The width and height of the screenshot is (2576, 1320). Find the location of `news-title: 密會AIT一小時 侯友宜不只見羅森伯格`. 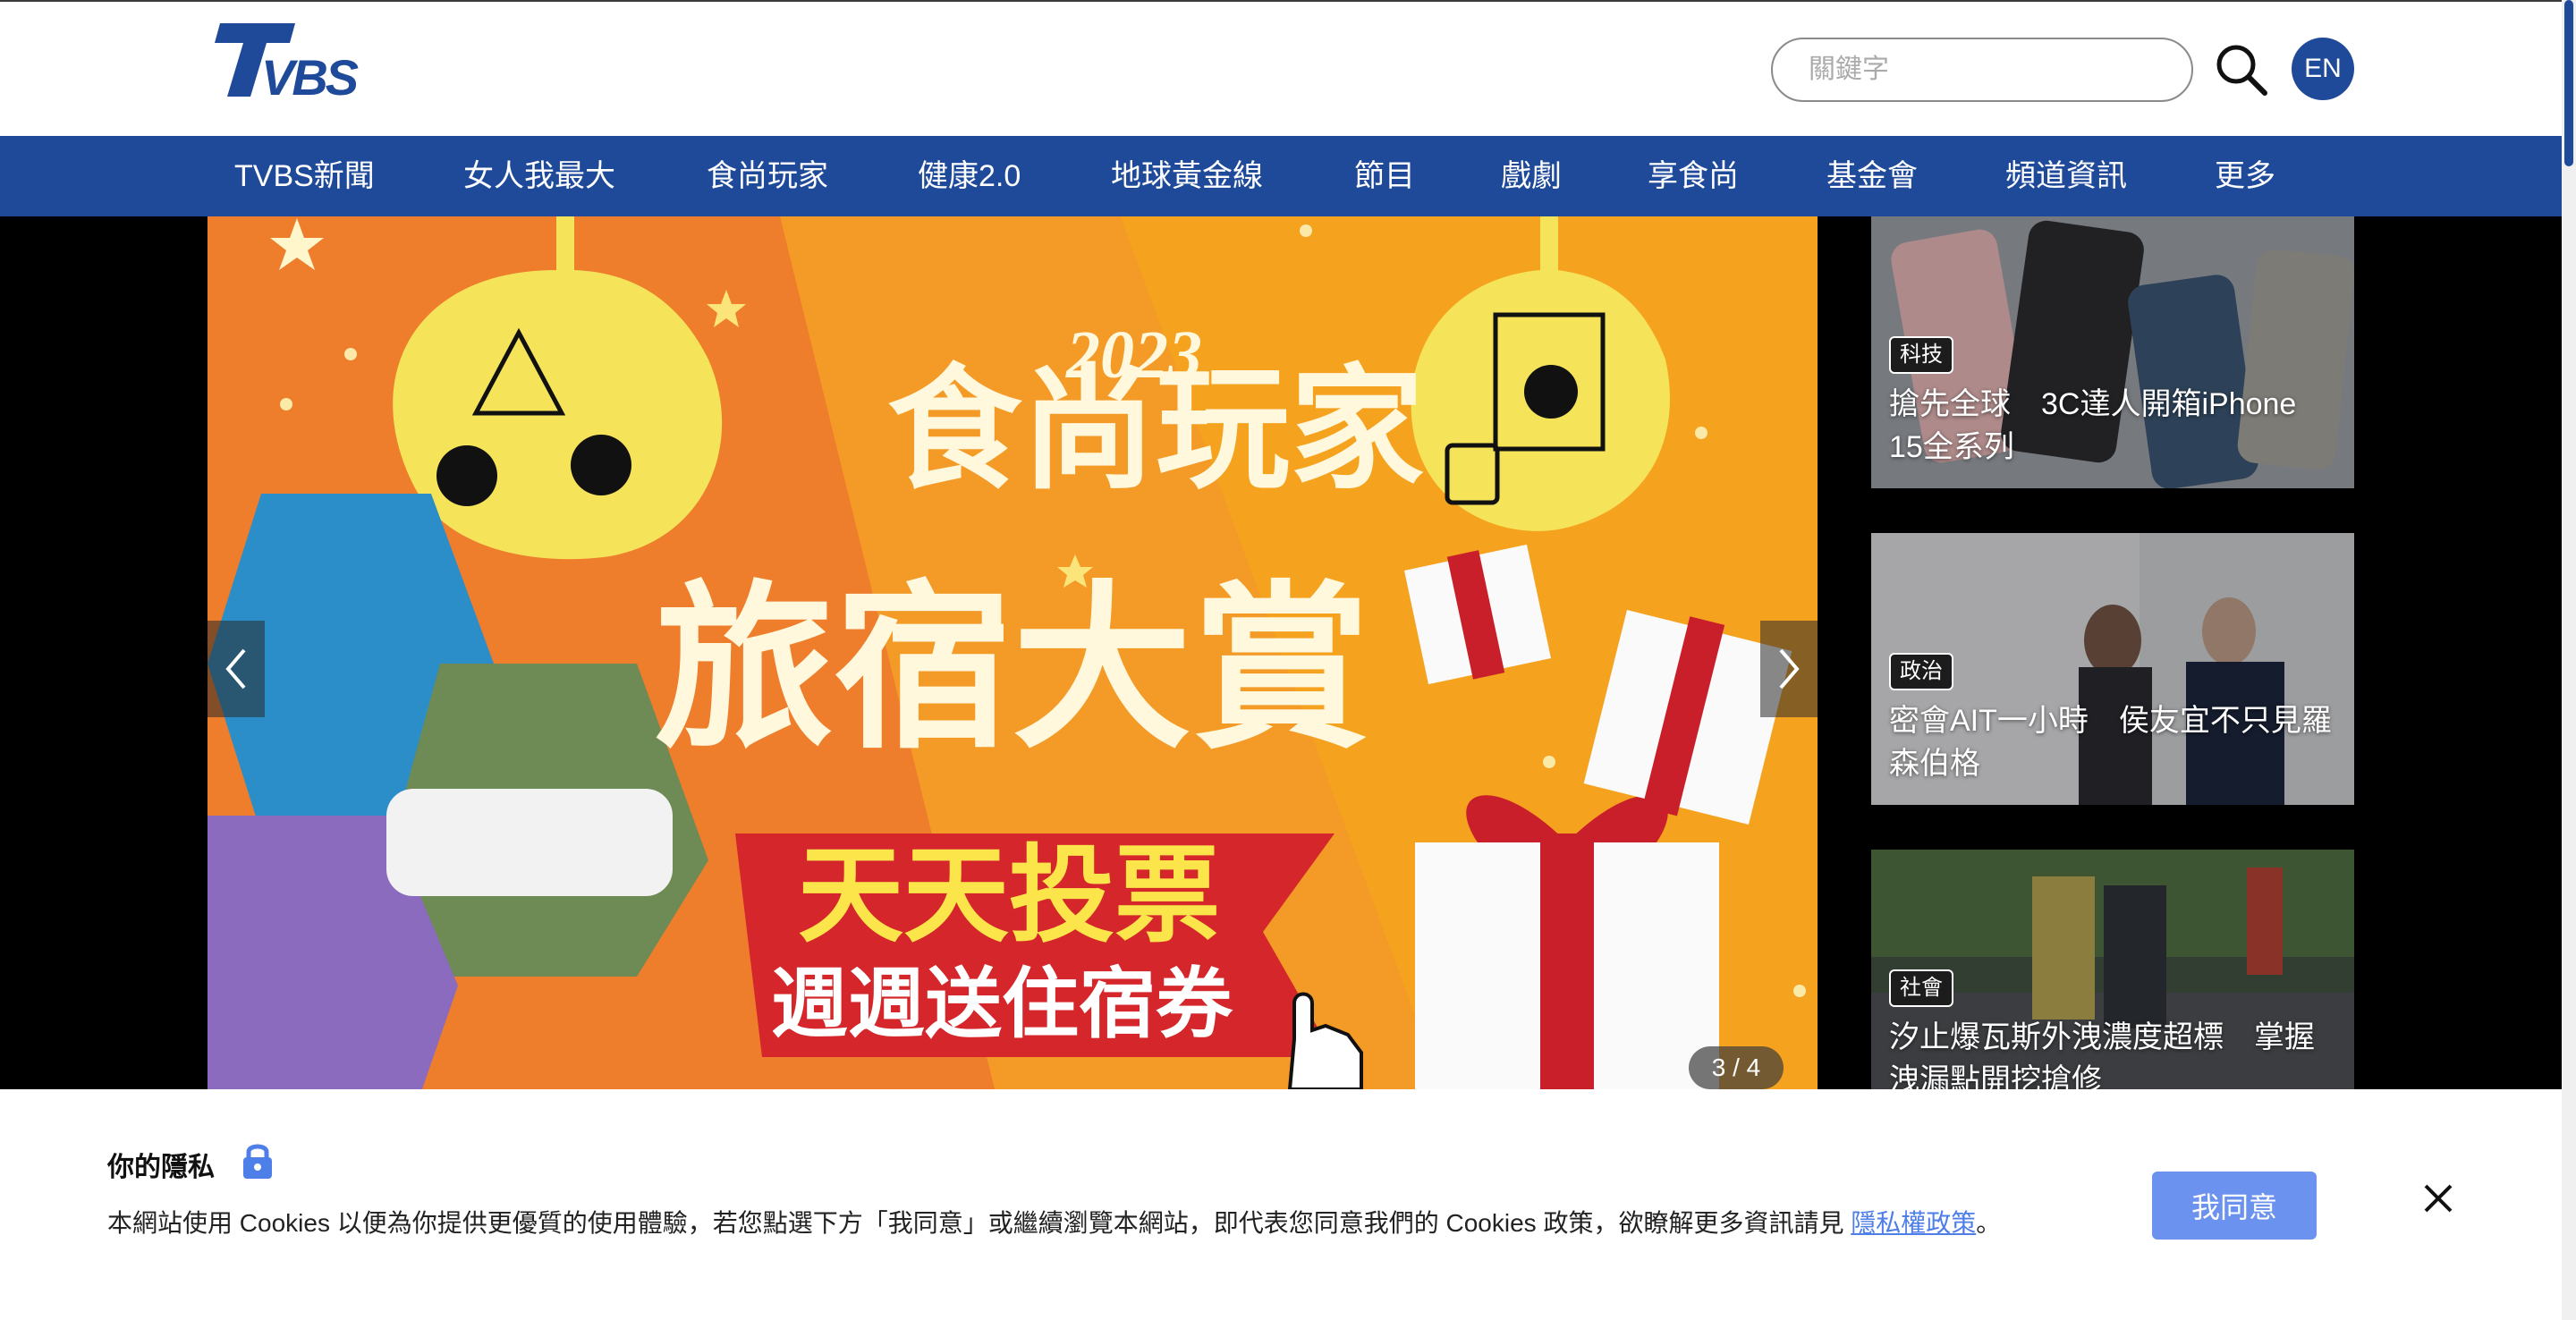

news-title: 密會AIT一小時 侯友宜不只見羅森伯格 is located at coordinates (2112, 742).